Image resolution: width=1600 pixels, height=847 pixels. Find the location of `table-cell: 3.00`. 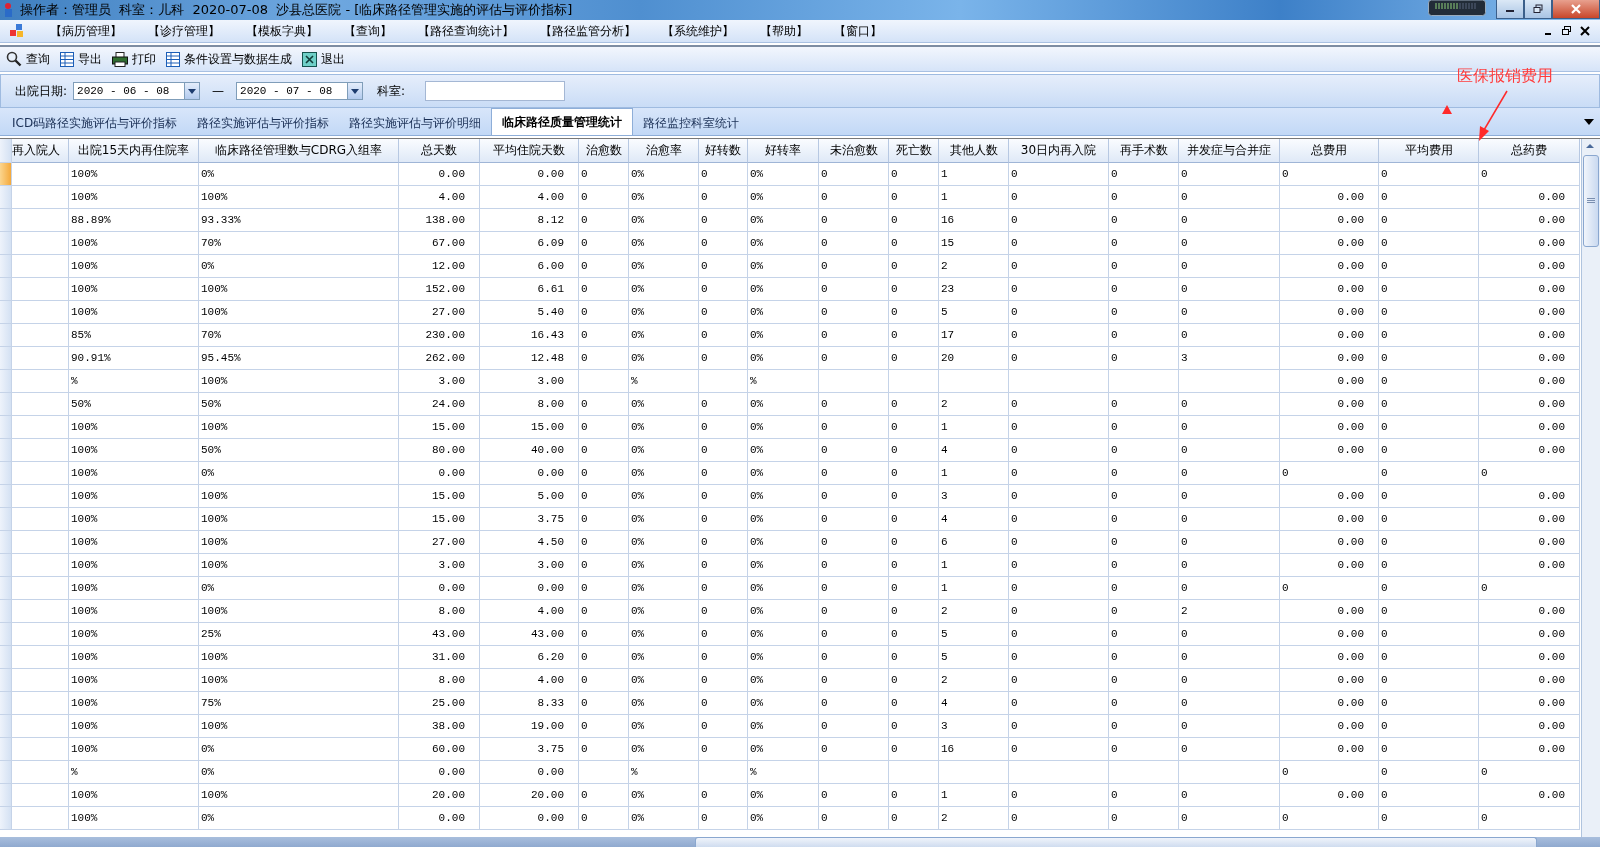

table-cell: 3.00 is located at coordinates (529, 381).